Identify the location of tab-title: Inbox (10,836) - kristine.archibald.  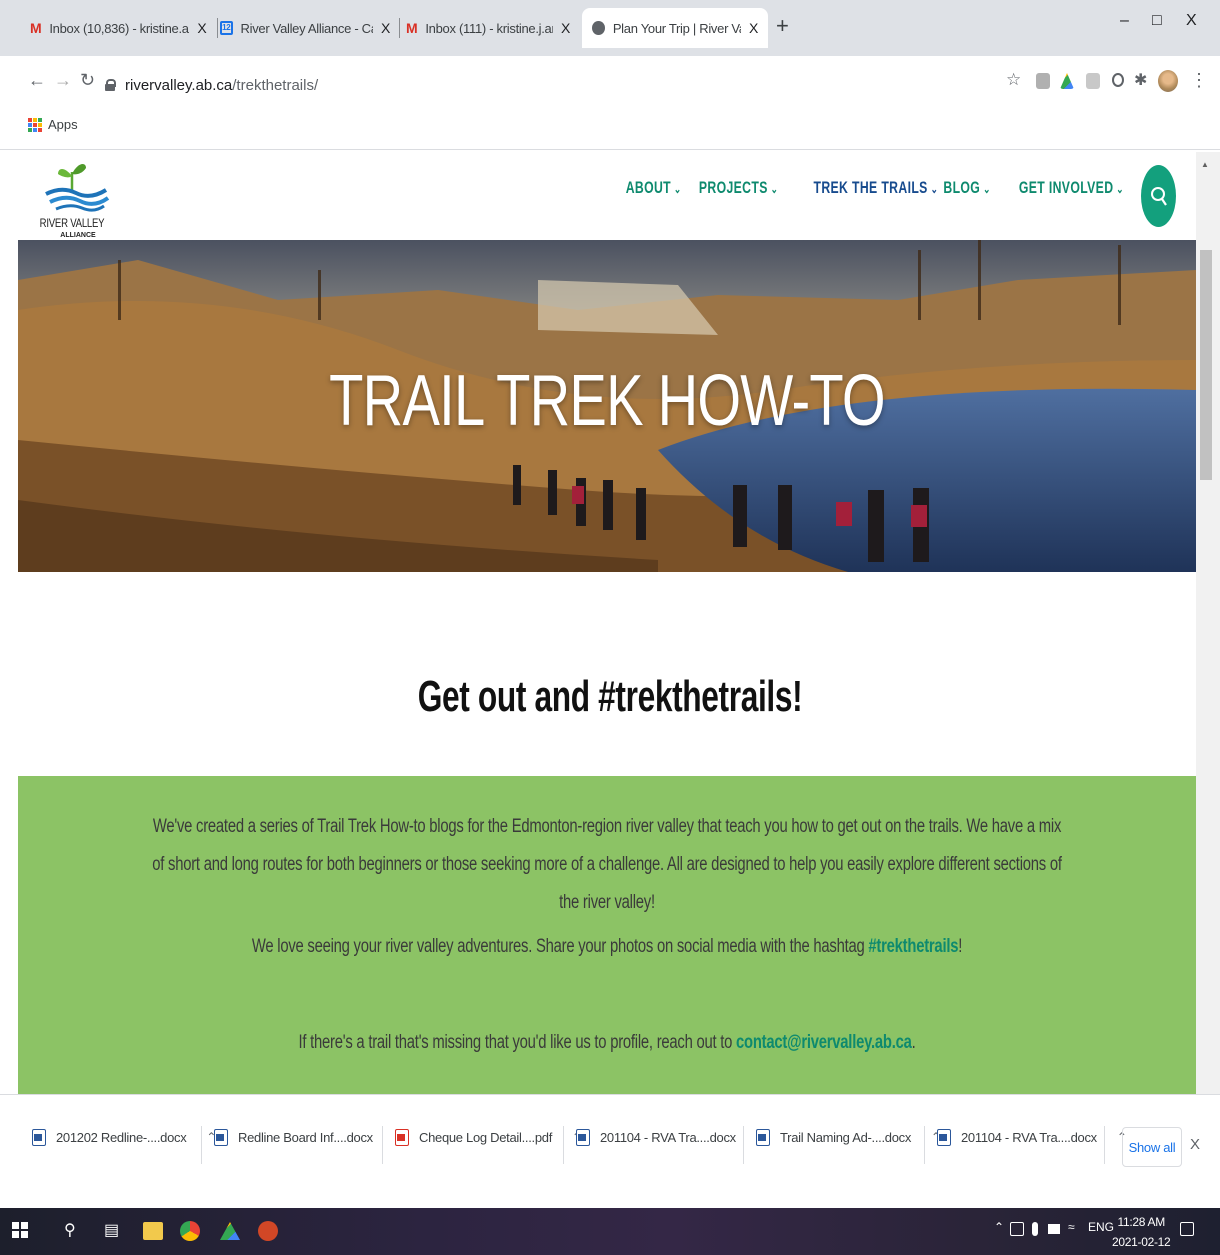
(119, 28).